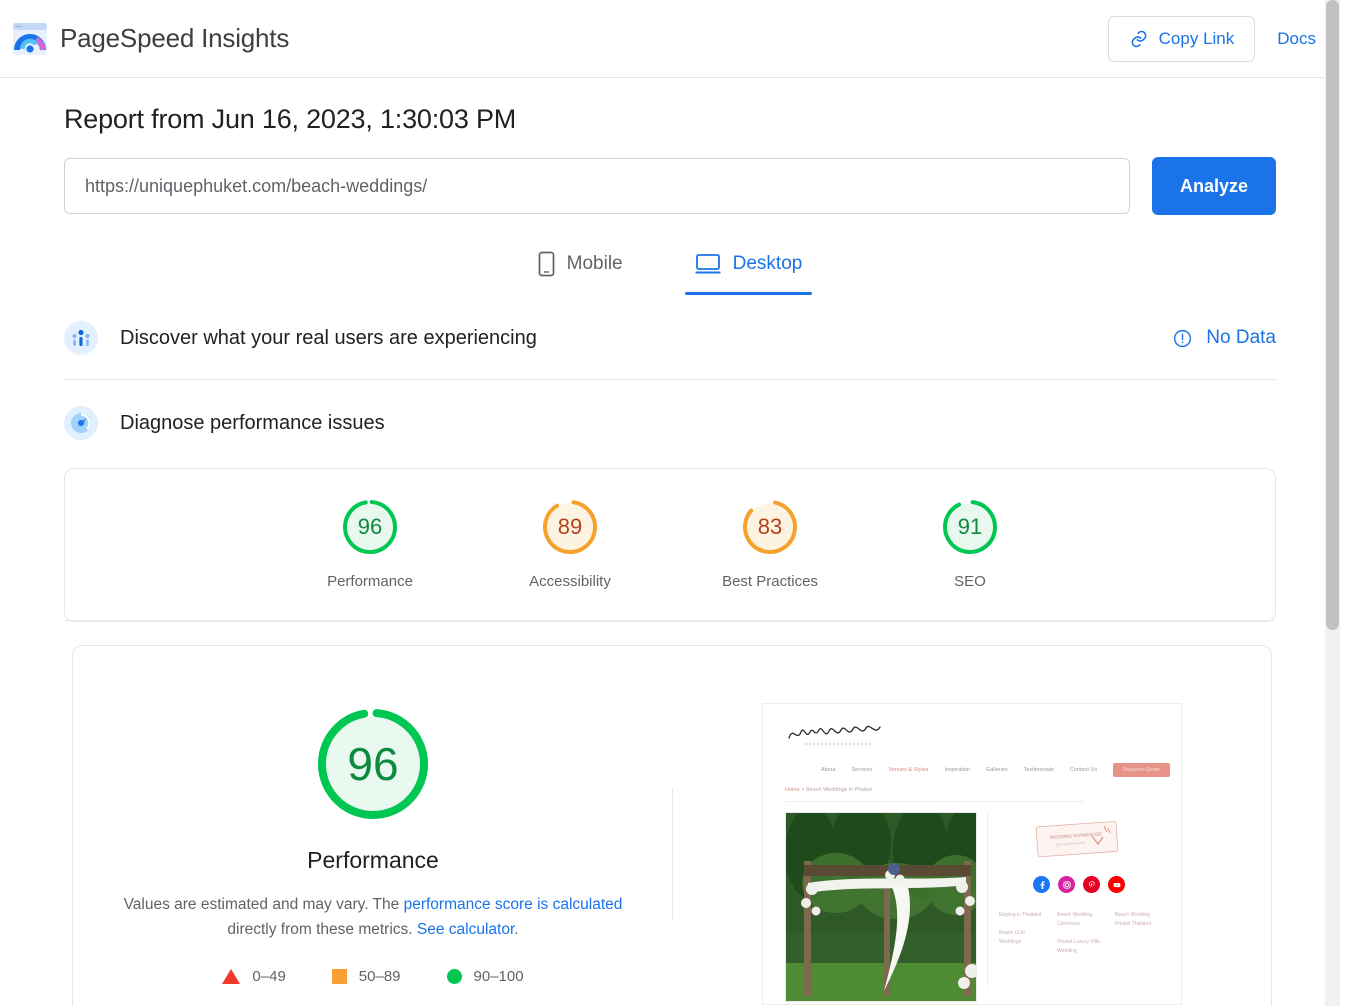 This screenshot has height=1006, width=1355. I want to click on gauge-ring-performance: 96, so click(370, 527).